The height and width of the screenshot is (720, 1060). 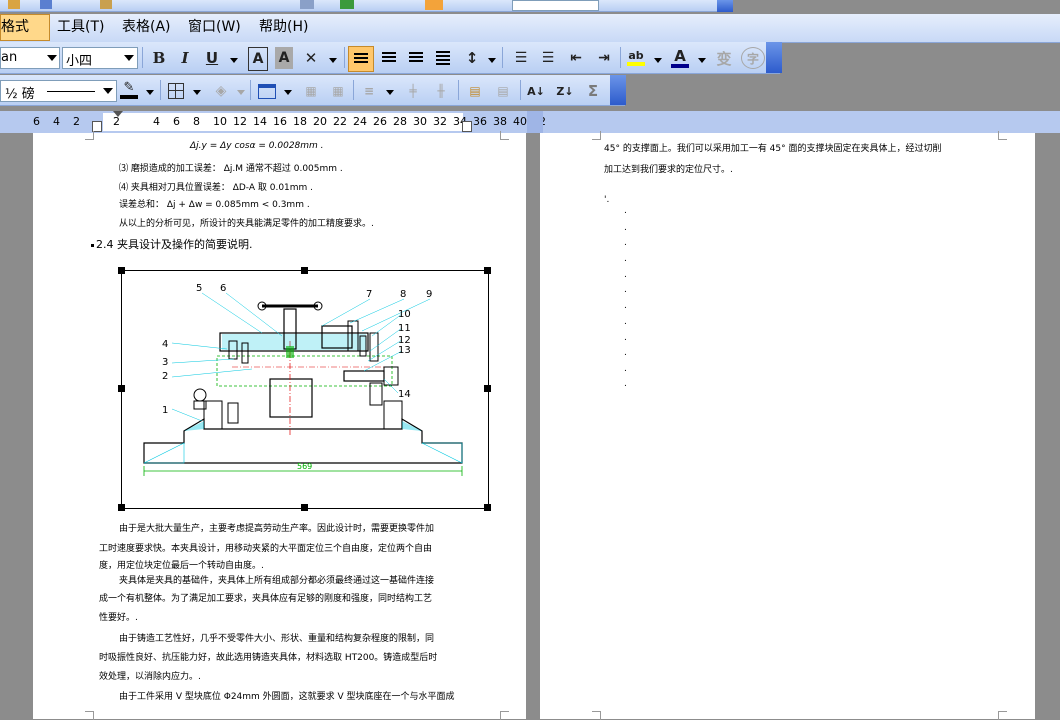 I want to click on align-justify-icon, so click(x=361, y=59).